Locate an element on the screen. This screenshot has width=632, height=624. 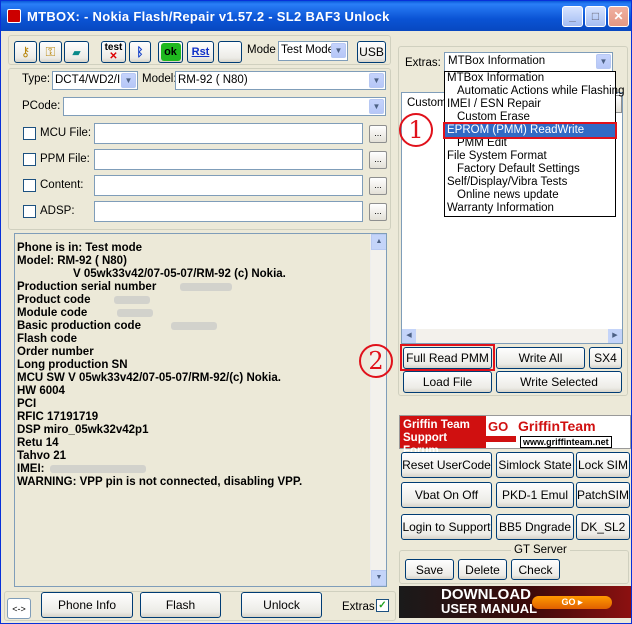
extras-select: MTBox Information ▼ is located at coordinates (528, 62).